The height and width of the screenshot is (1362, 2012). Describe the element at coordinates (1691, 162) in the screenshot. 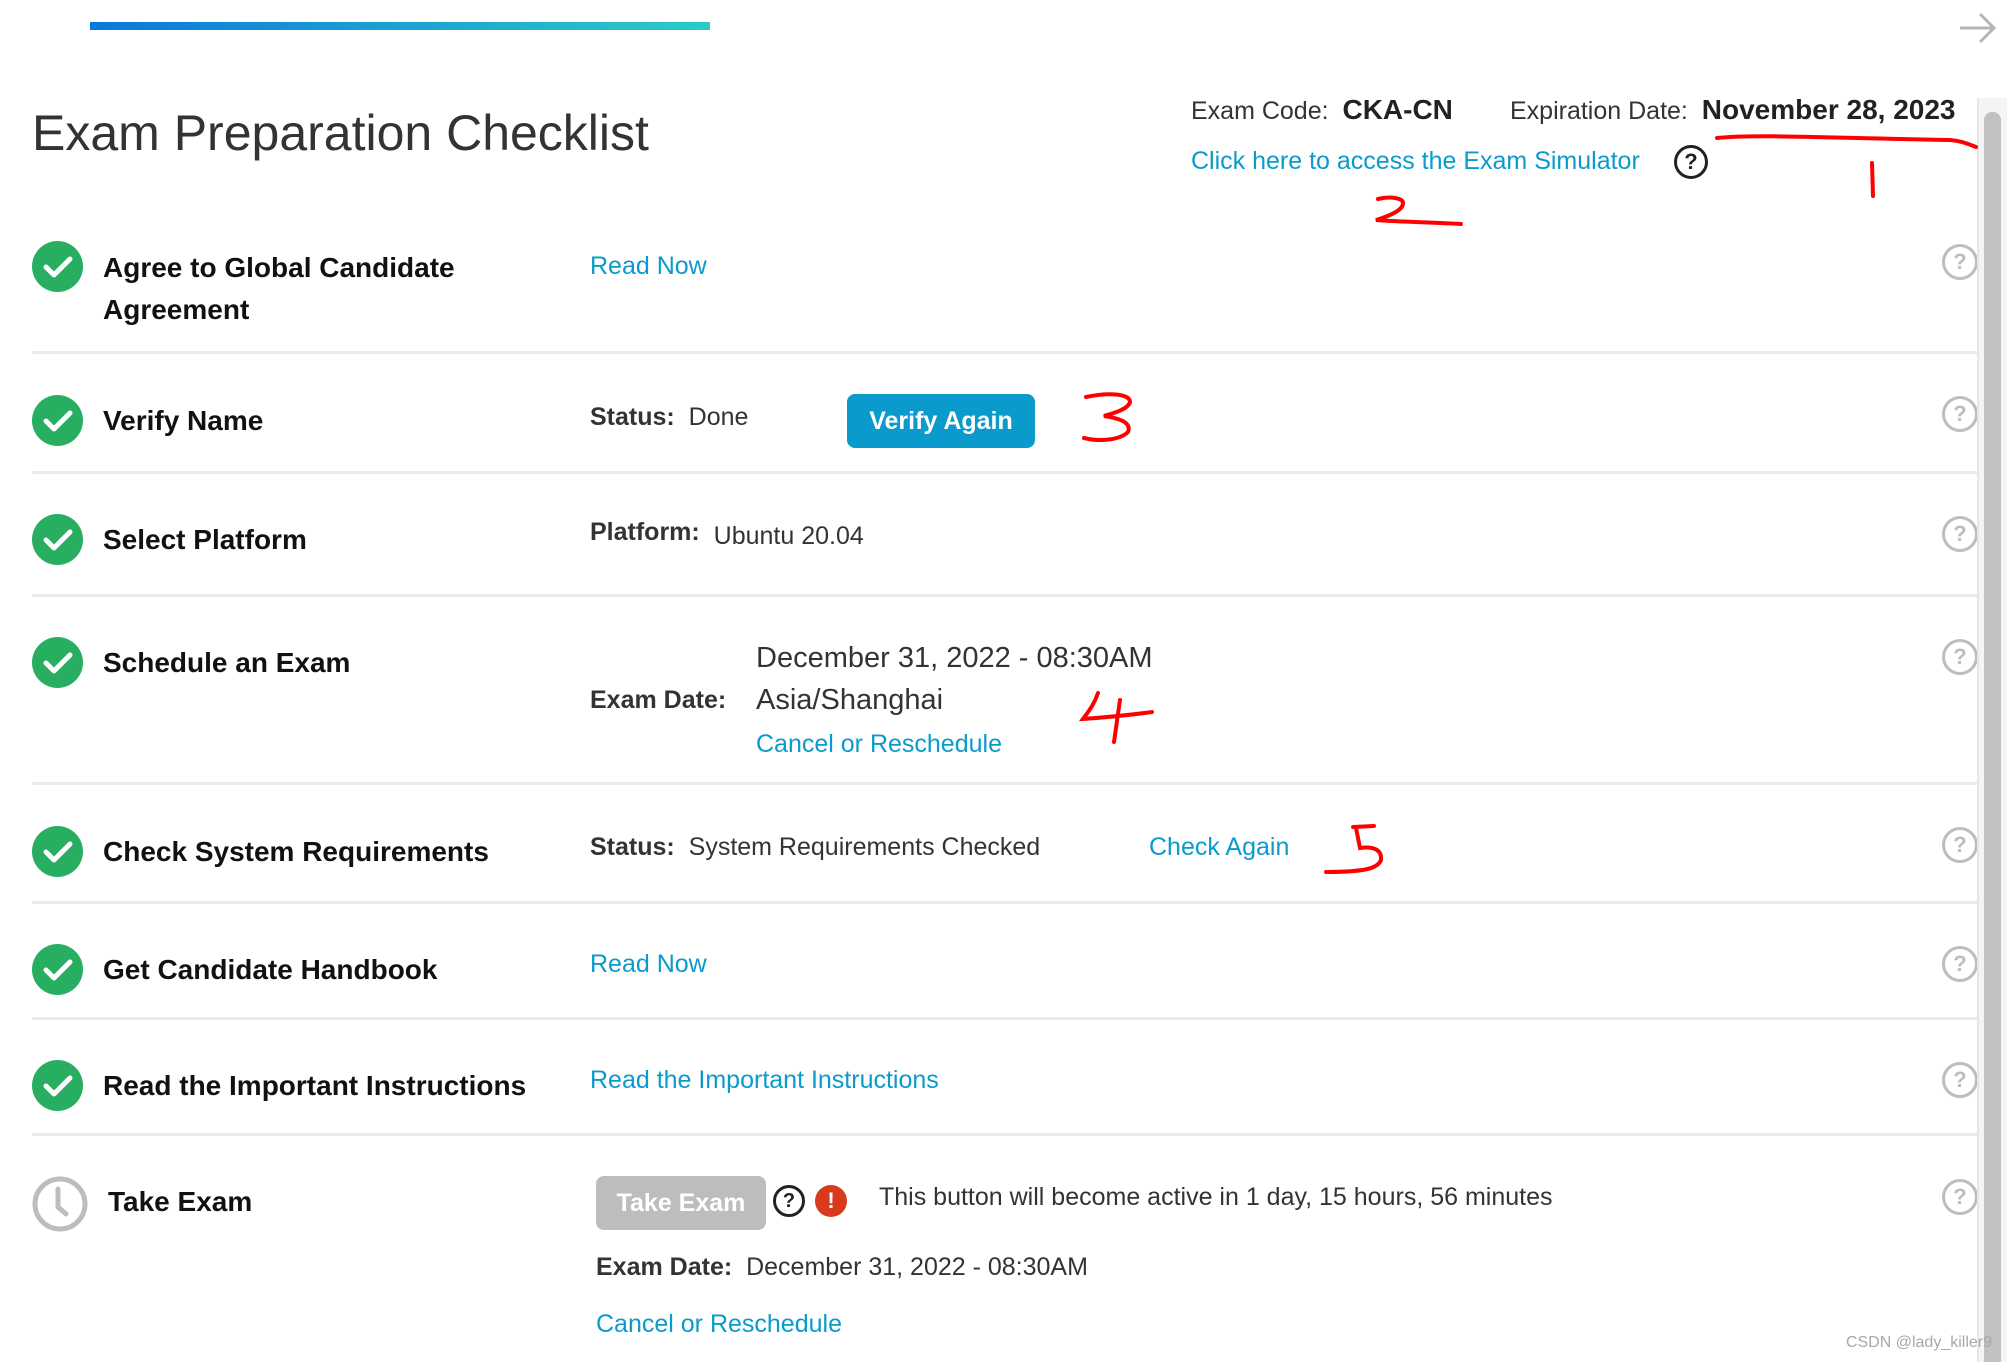

I see `simulator-help-icon: ?` at that location.